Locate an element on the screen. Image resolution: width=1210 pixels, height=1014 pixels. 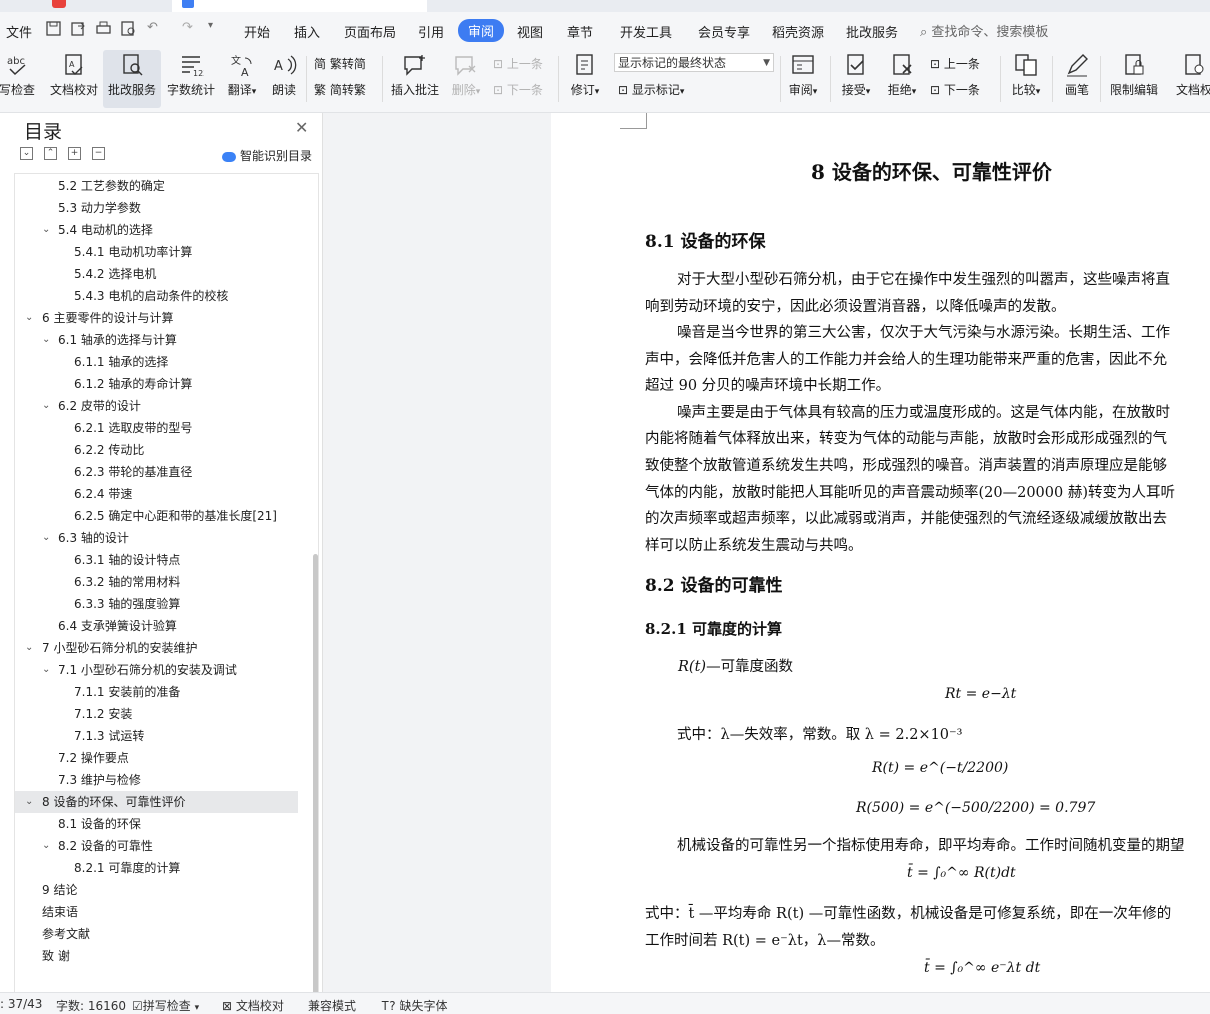
trad-to-simp-button: 简 繁转简 is located at coordinates (340, 63).